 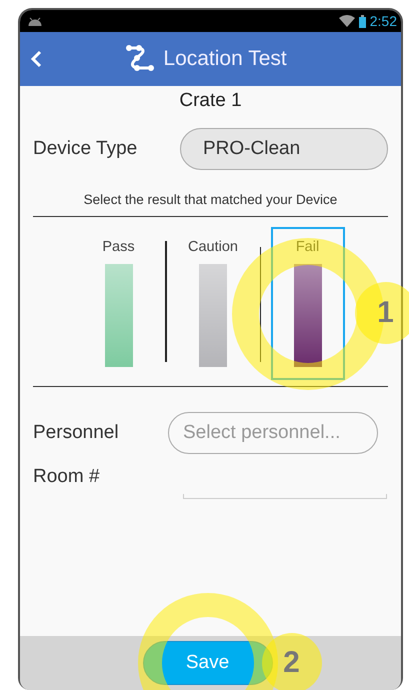 What do you see at coordinates (346, 21) in the screenshot?
I see `wifi-icon` at bounding box center [346, 21].